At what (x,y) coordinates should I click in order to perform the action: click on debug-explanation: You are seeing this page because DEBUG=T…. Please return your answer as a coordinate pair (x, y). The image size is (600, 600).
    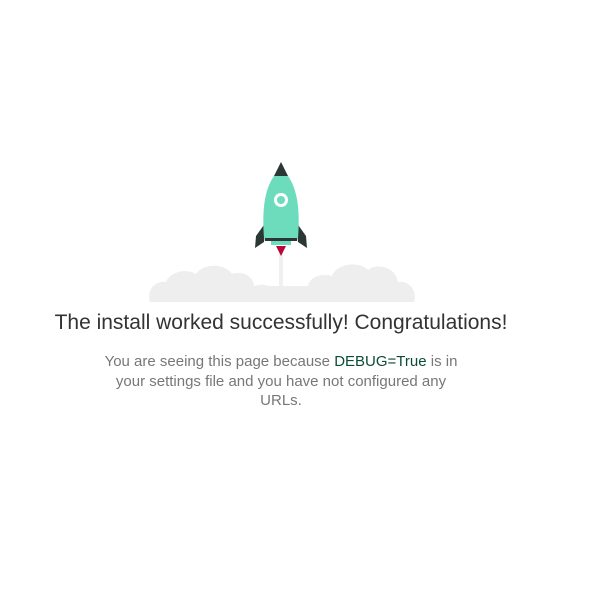
    Looking at the image, I should click on (281, 381).